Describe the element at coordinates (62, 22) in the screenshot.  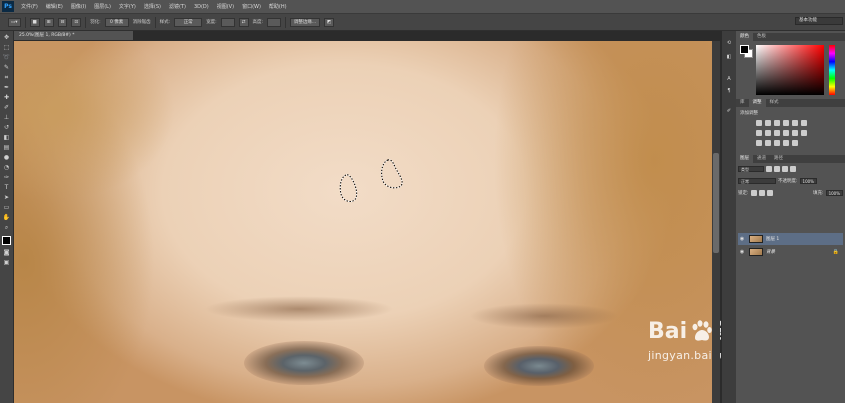
I see `subtract-selection-button: ⊟` at that location.